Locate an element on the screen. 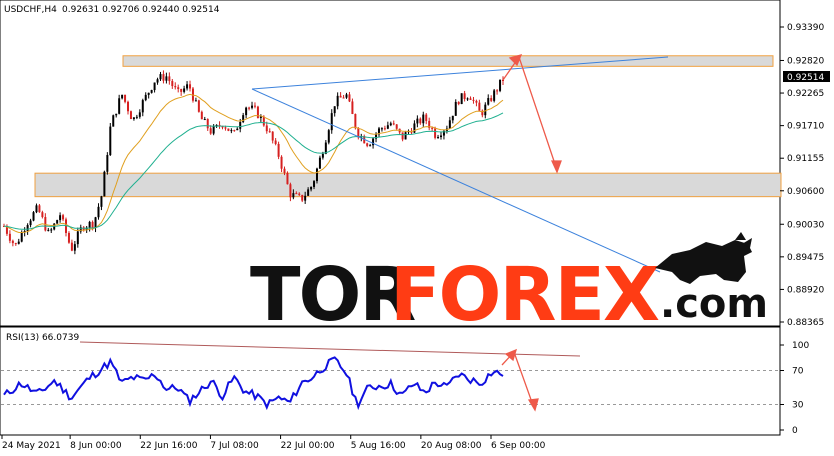 The image size is (834, 456). watermark-com: .com is located at coordinates (714, 304).